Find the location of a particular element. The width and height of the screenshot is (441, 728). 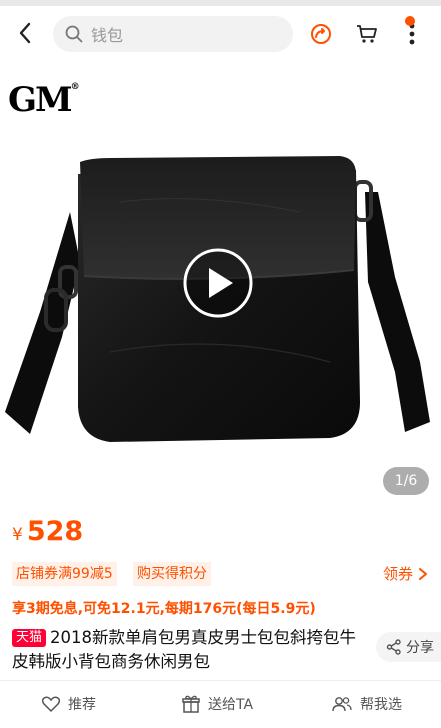

price-row: ¥ 528 is located at coordinates (47, 536).